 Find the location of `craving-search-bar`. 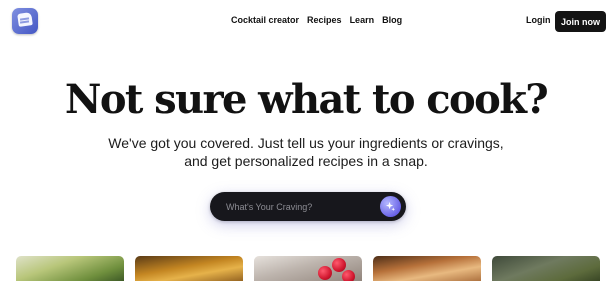

craving-search-bar is located at coordinates (308, 206).